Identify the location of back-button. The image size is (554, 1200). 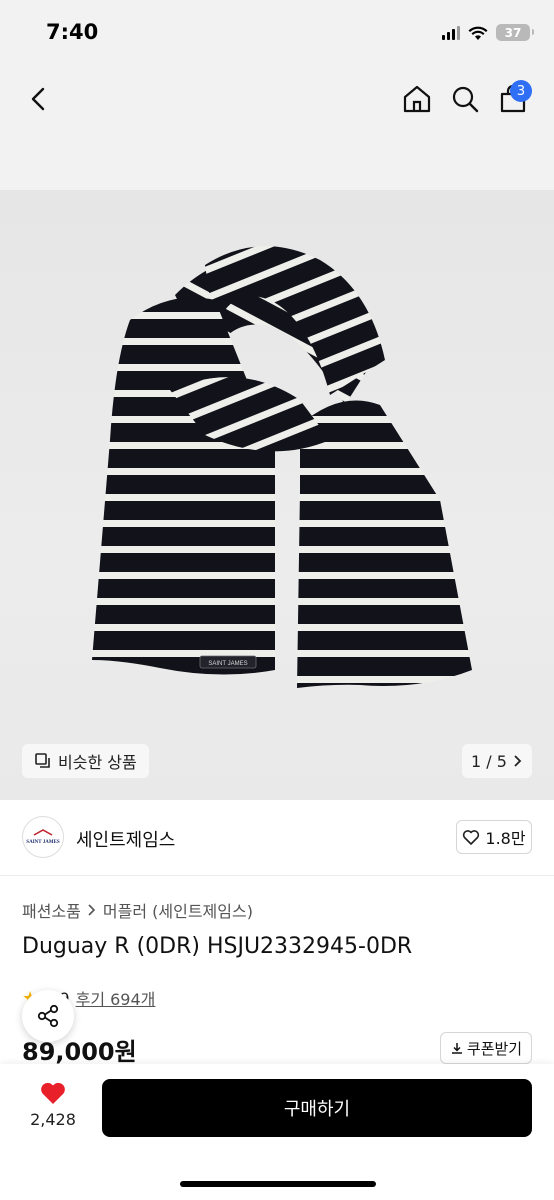
(39, 99).